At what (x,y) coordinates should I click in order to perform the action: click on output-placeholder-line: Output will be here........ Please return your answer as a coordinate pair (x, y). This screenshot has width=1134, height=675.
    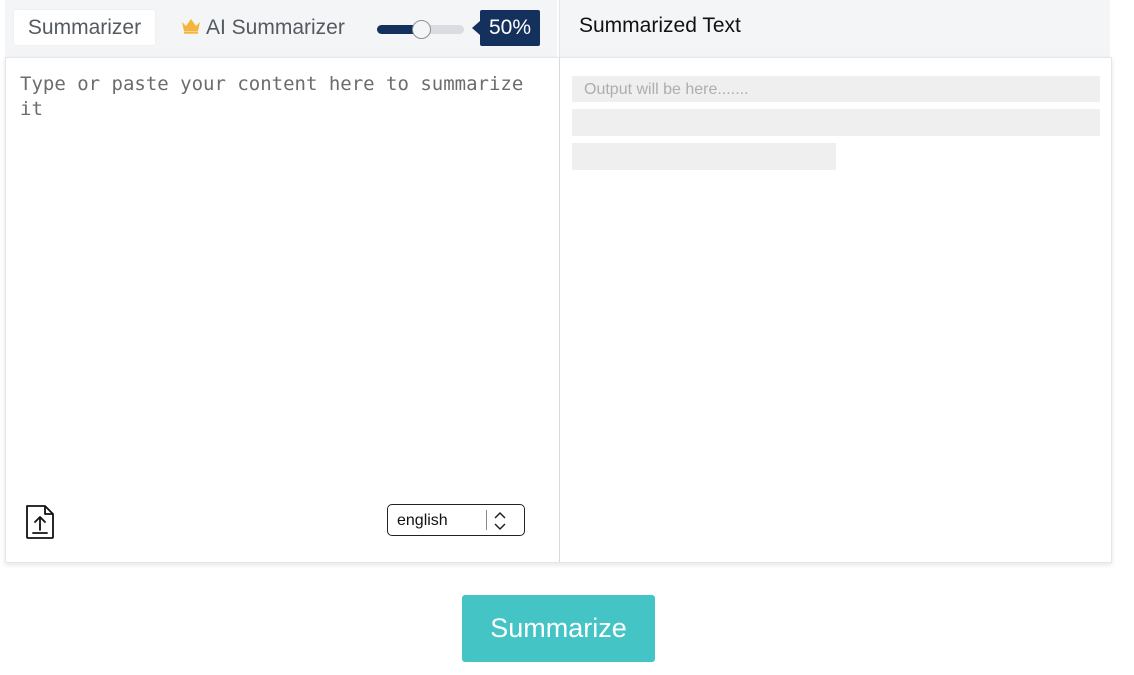
    Looking at the image, I should click on (836, 89).